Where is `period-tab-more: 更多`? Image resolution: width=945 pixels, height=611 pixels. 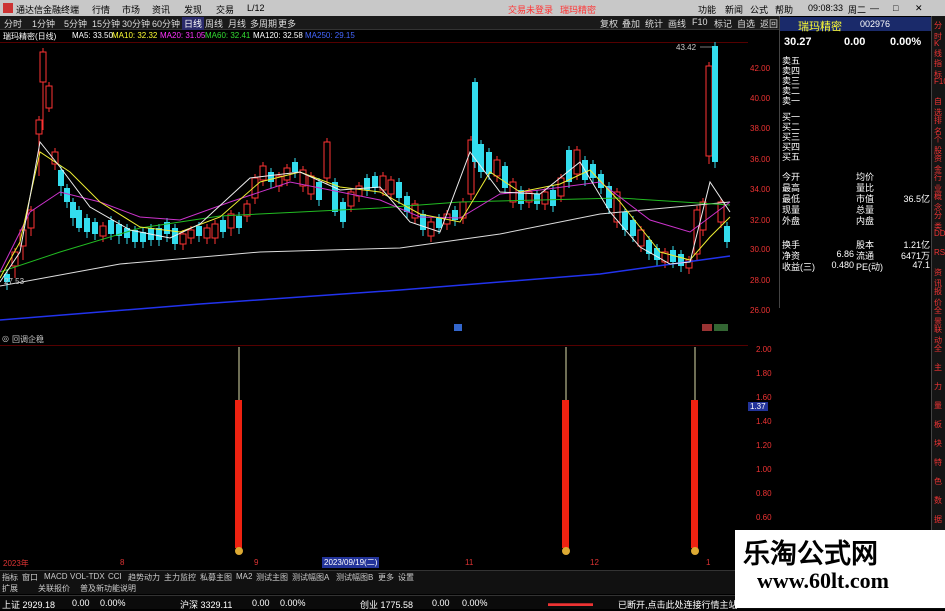 period-tab-more: 更多 is located at coordinates (287, 23).